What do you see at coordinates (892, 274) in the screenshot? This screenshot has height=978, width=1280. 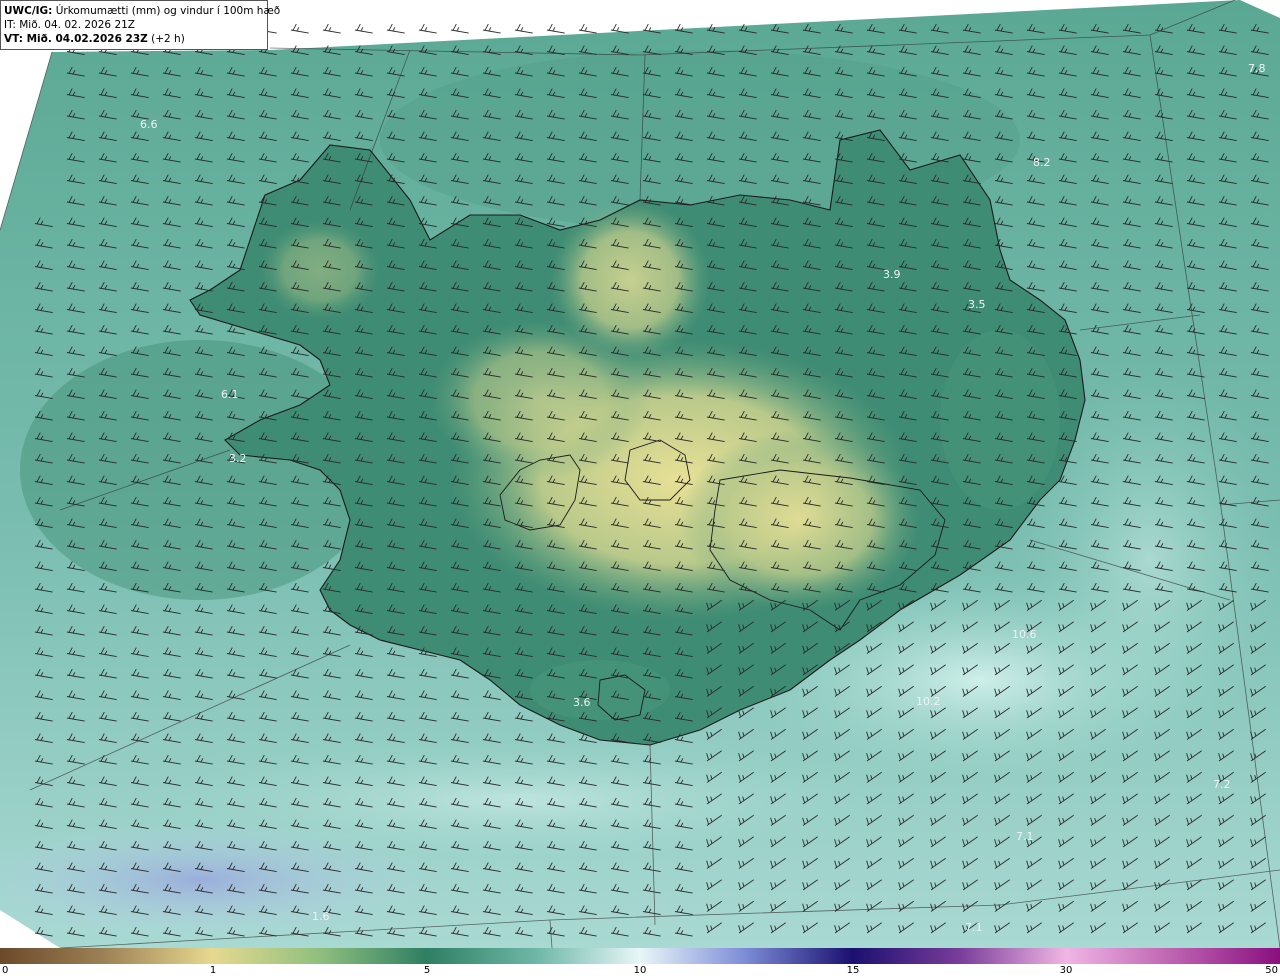 I see `value-label: 3.9` at bounding box center [892, 274].